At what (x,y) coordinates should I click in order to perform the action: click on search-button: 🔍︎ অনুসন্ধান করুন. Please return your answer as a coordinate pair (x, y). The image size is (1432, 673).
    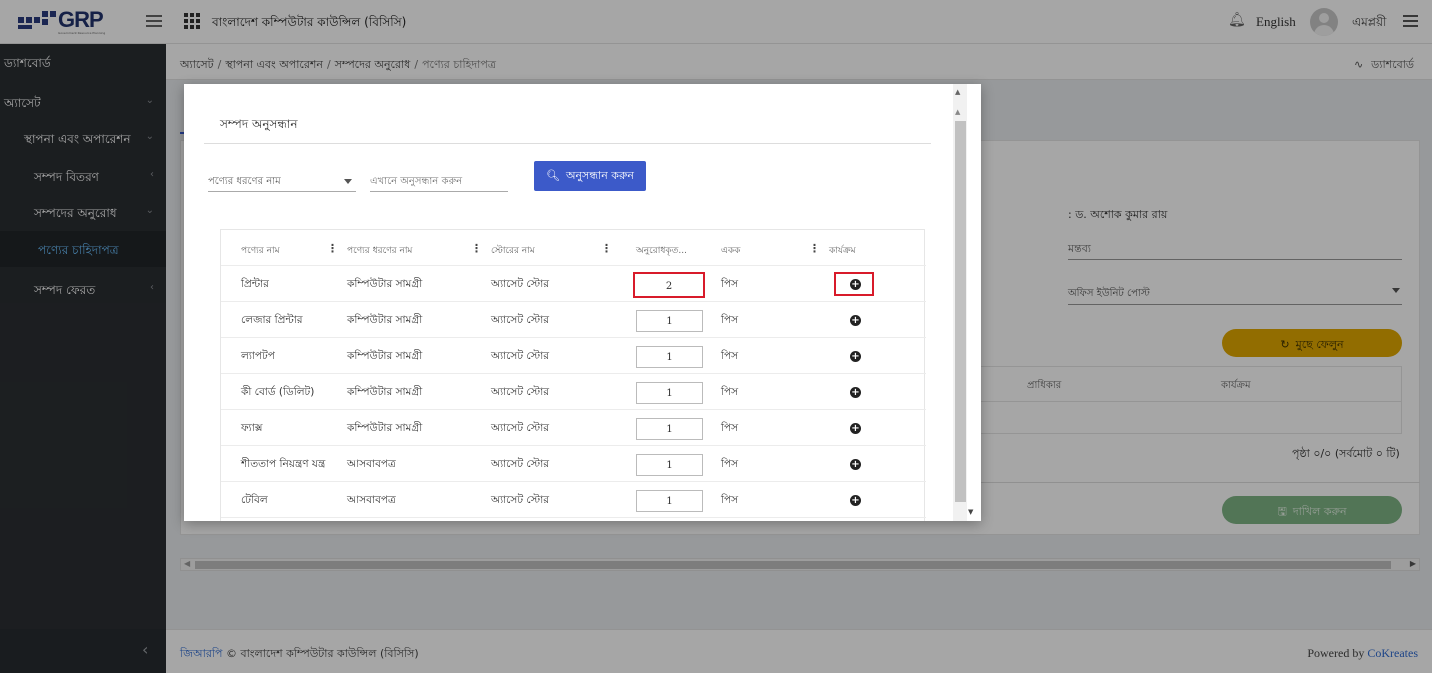
    Looking at the image, I should click on (590, 176).